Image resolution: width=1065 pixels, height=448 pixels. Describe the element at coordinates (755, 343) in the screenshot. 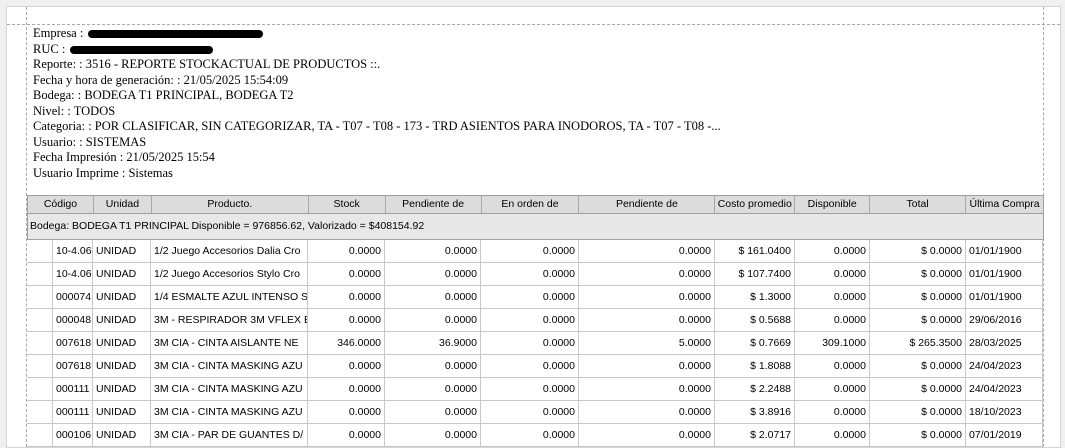

I see `cell-costo-promedio: $ 0.7669` at that location.